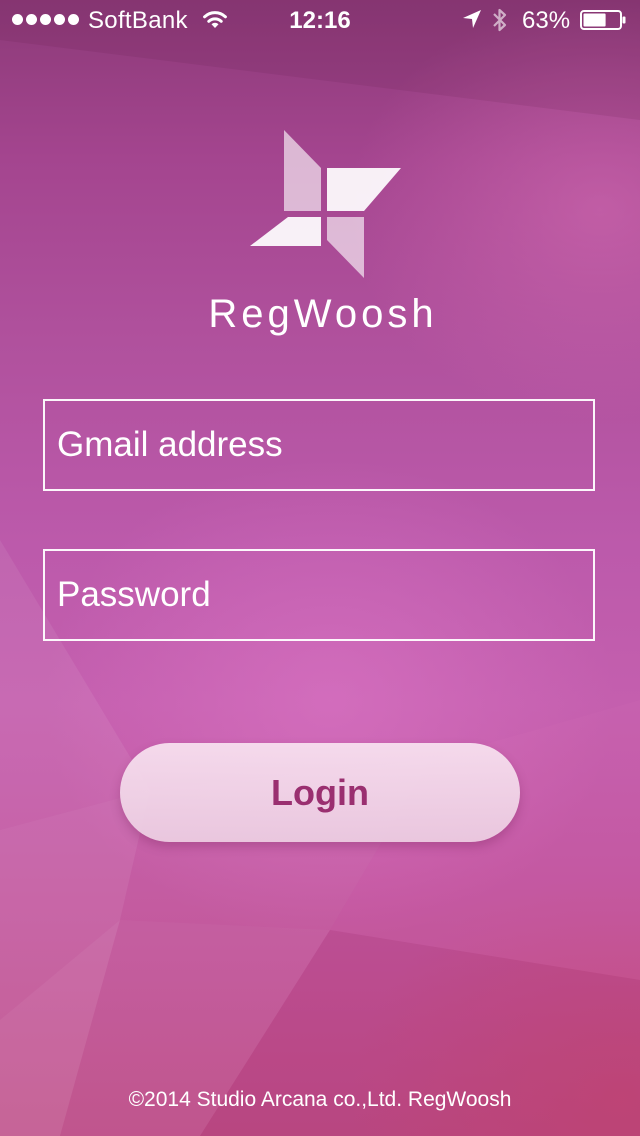  What do you see at coordinates (319, 445) in the screenshot?
I see `email-field` at bounding box center [319, 445].